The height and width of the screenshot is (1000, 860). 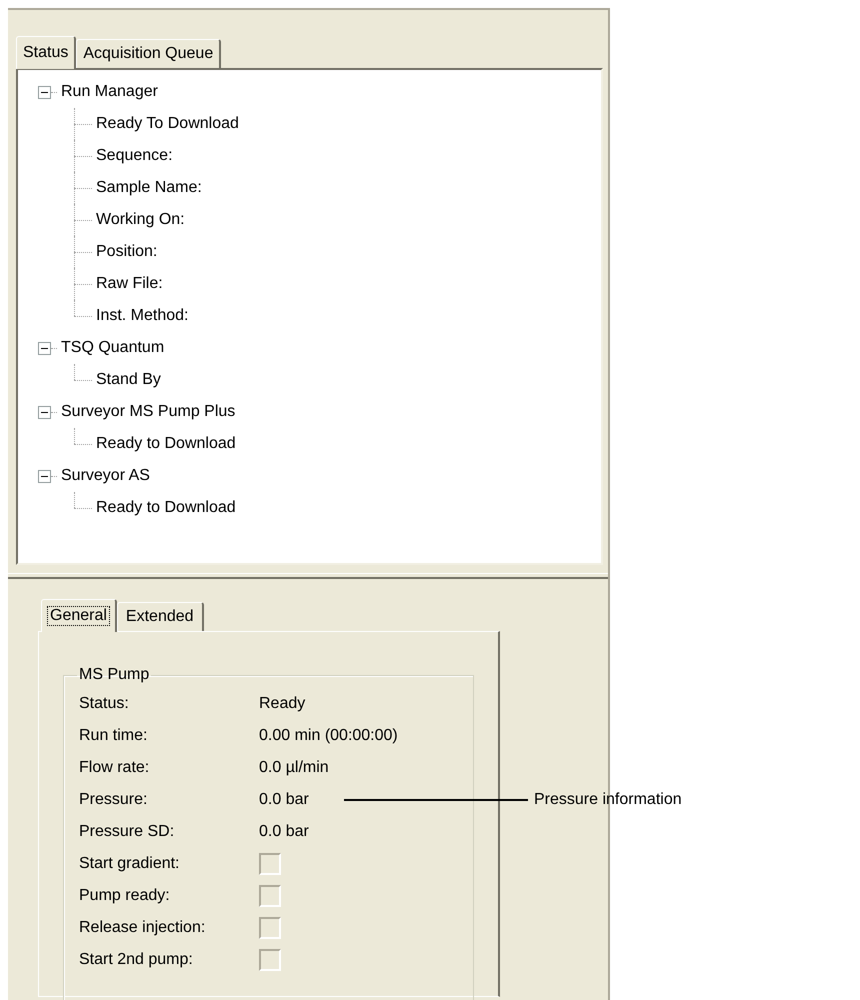 I want to click on field-label: Pressure SD:, so click(x=127, y=832).